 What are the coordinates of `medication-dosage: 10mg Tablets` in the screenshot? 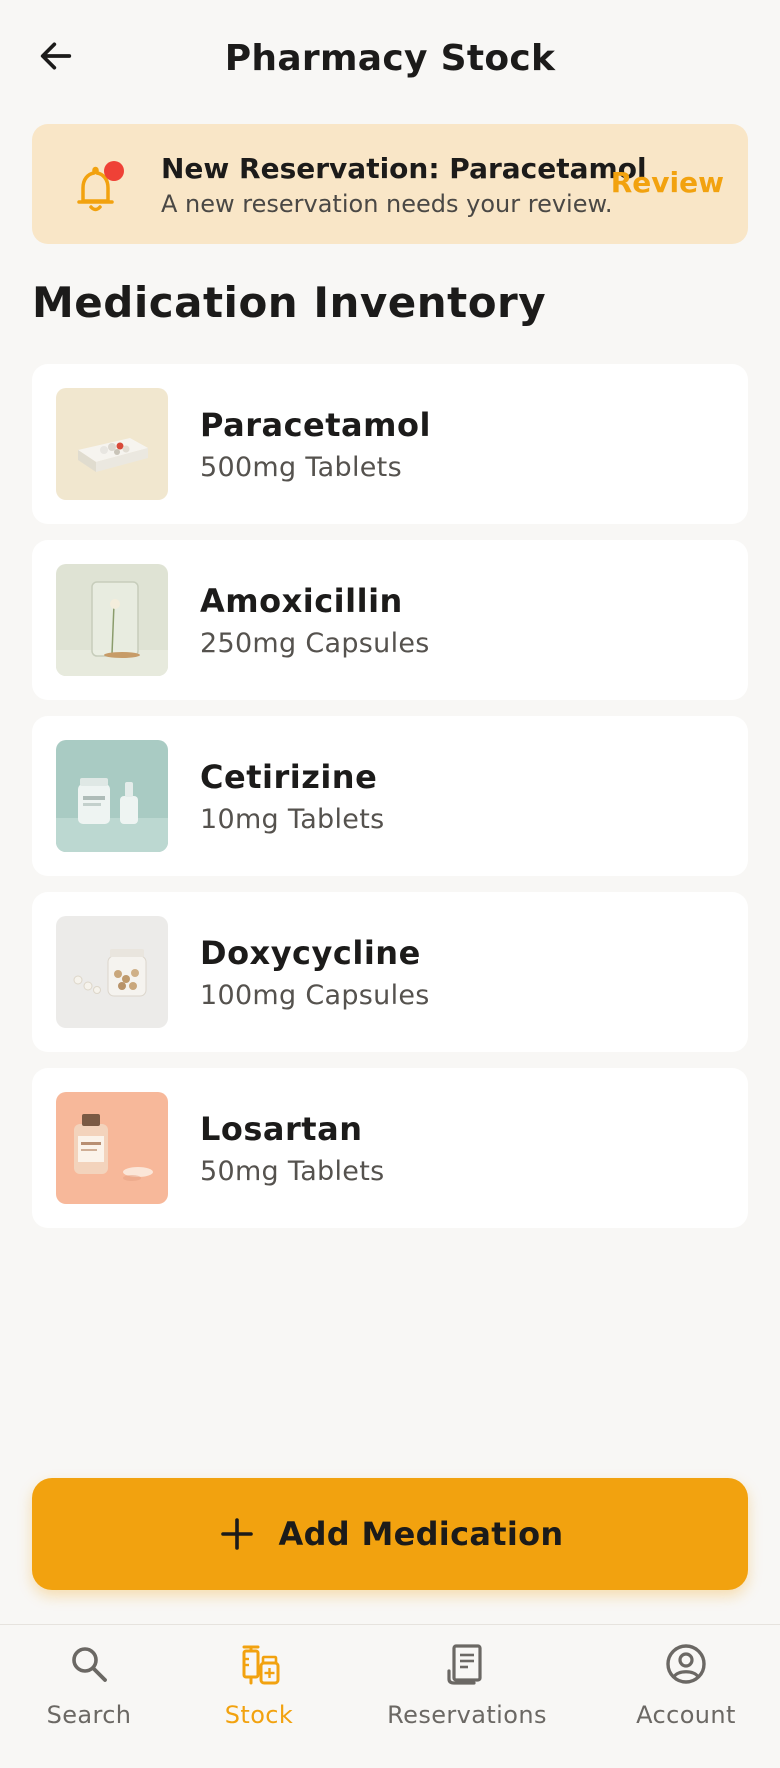 It's located at (292, 819).